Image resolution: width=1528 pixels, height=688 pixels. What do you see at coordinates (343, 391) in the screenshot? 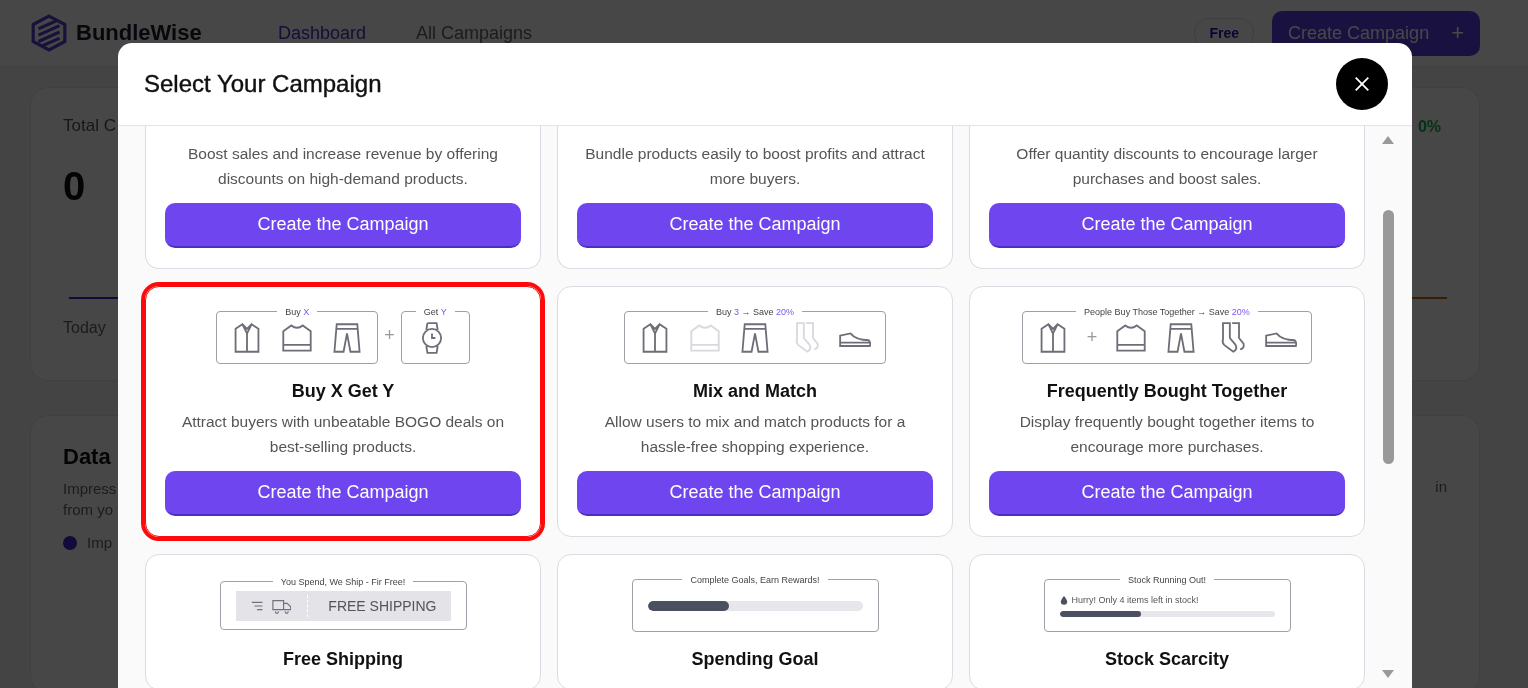
I see `campaign-title: Buy X Get Y` at bounding box center [343, 391].